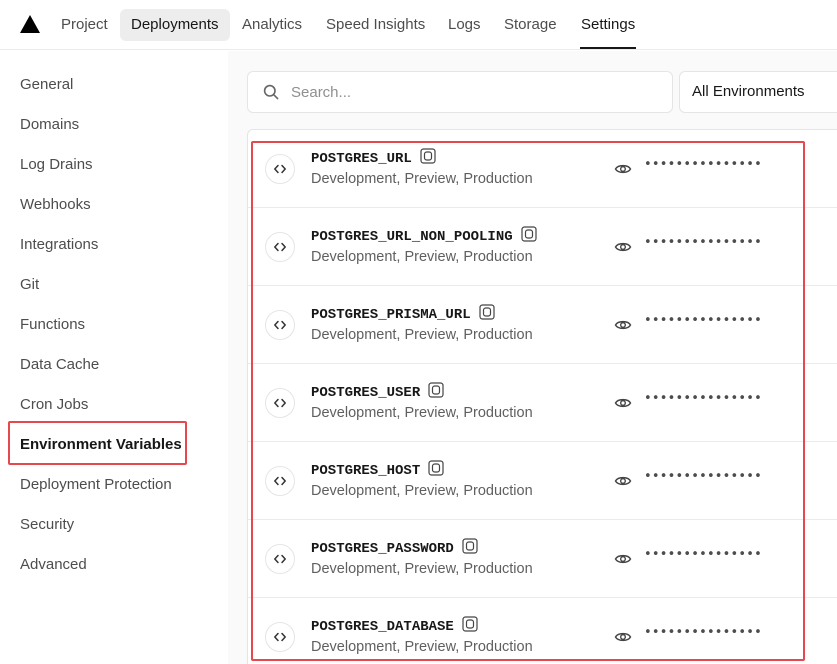 The image size is (837, 664). What do you see at coordinates (375, 25) in the screenshot?
I see `tab-speed-insights: Speed Insights` at bounding box center [375, 25].